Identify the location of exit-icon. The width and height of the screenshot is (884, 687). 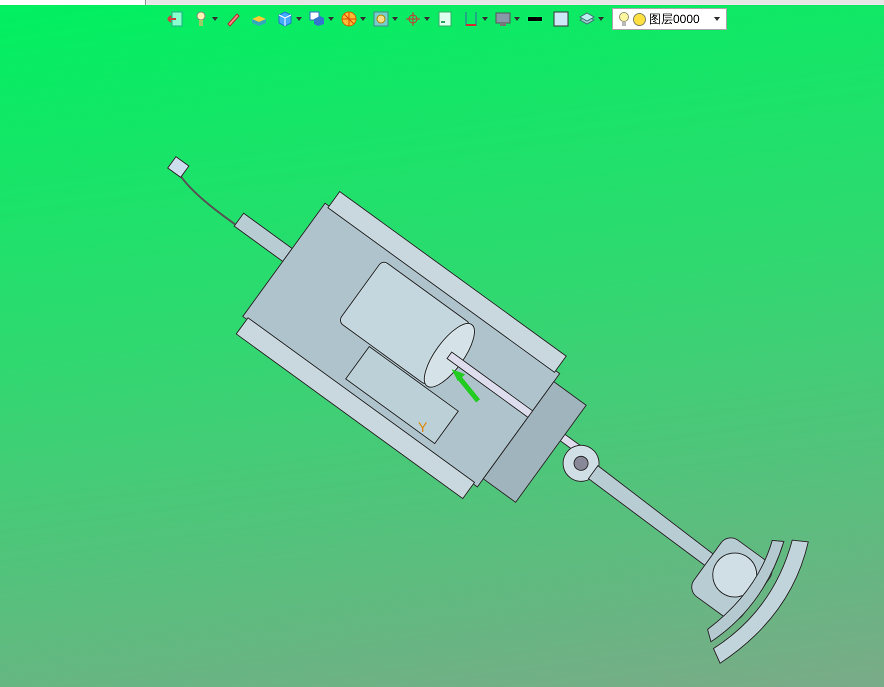
(175, 19).